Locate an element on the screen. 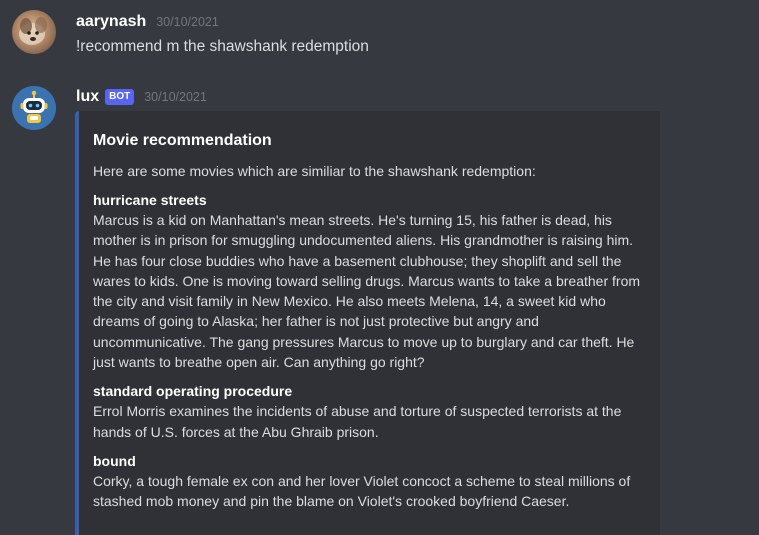 This screenshot has width=759, height=535. embed-field-name: bound is located at coordinates (114, 460).